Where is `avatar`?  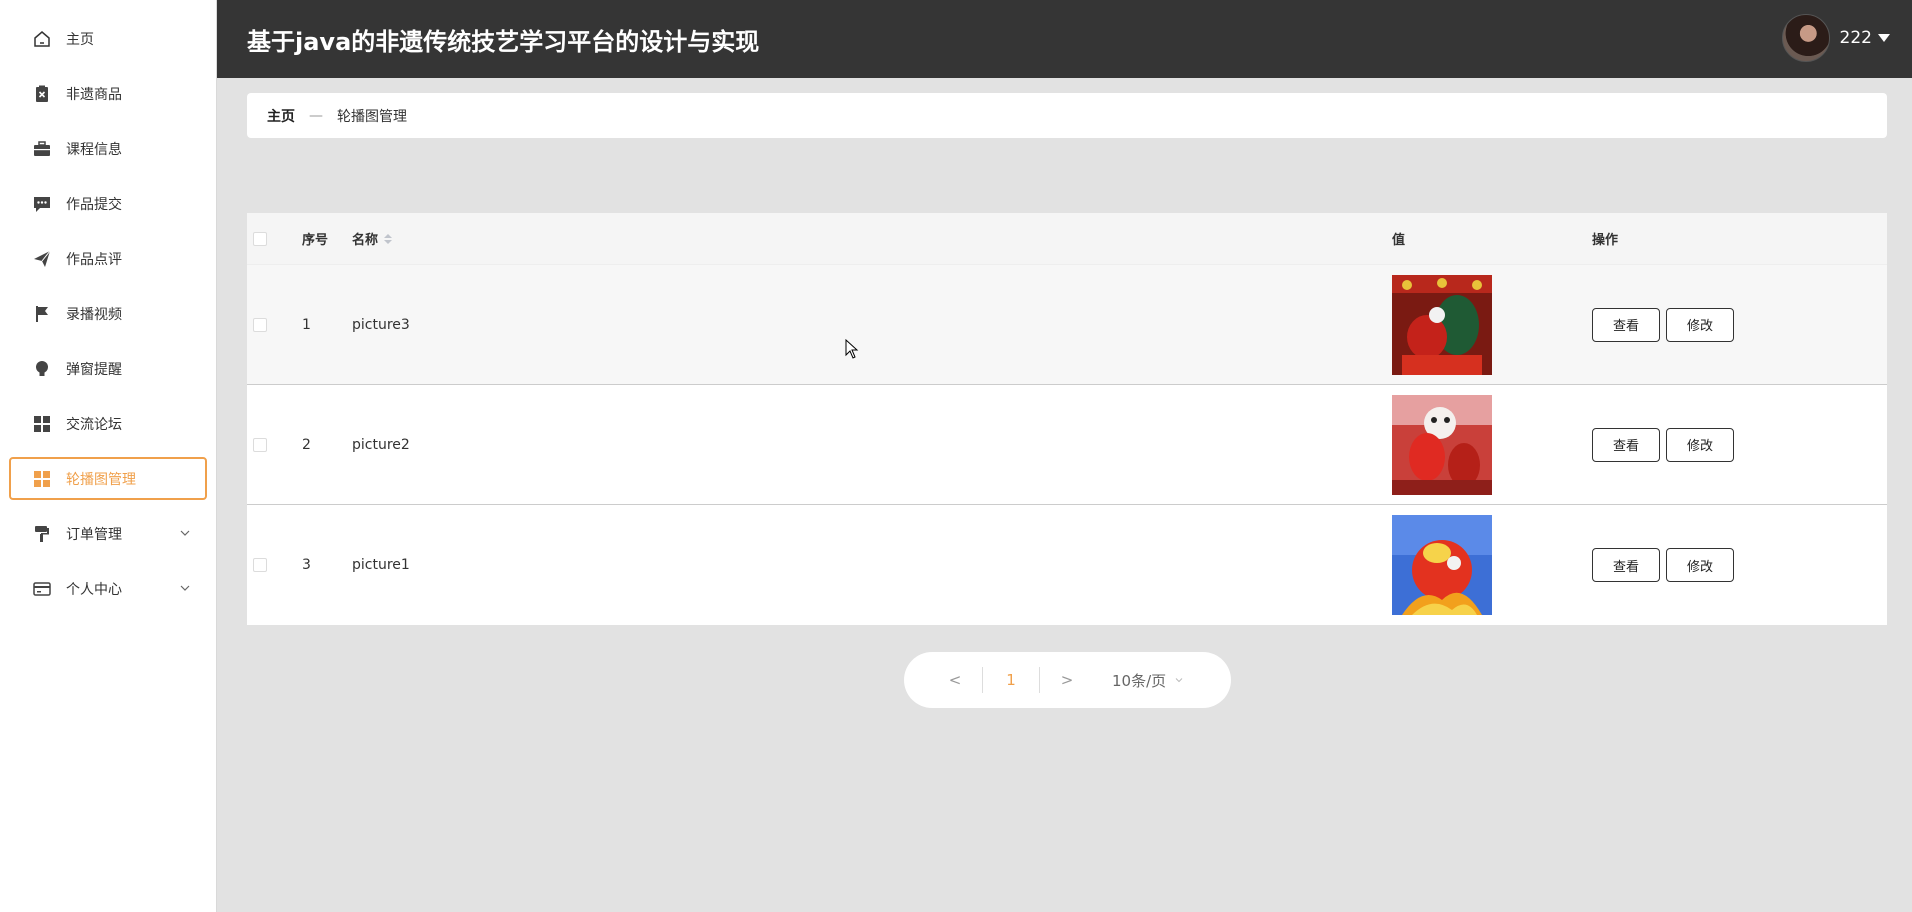
avatar is located at coordinates (1805, 38).